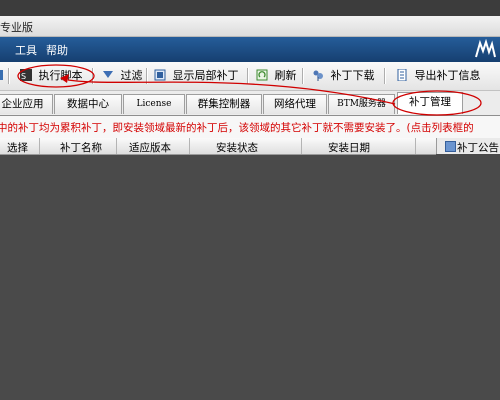  What do you see at coordinates (478, 148) in the screenshot?
I see `patch-announcement-label: 补丁公告` at bounding box center [478, 148].